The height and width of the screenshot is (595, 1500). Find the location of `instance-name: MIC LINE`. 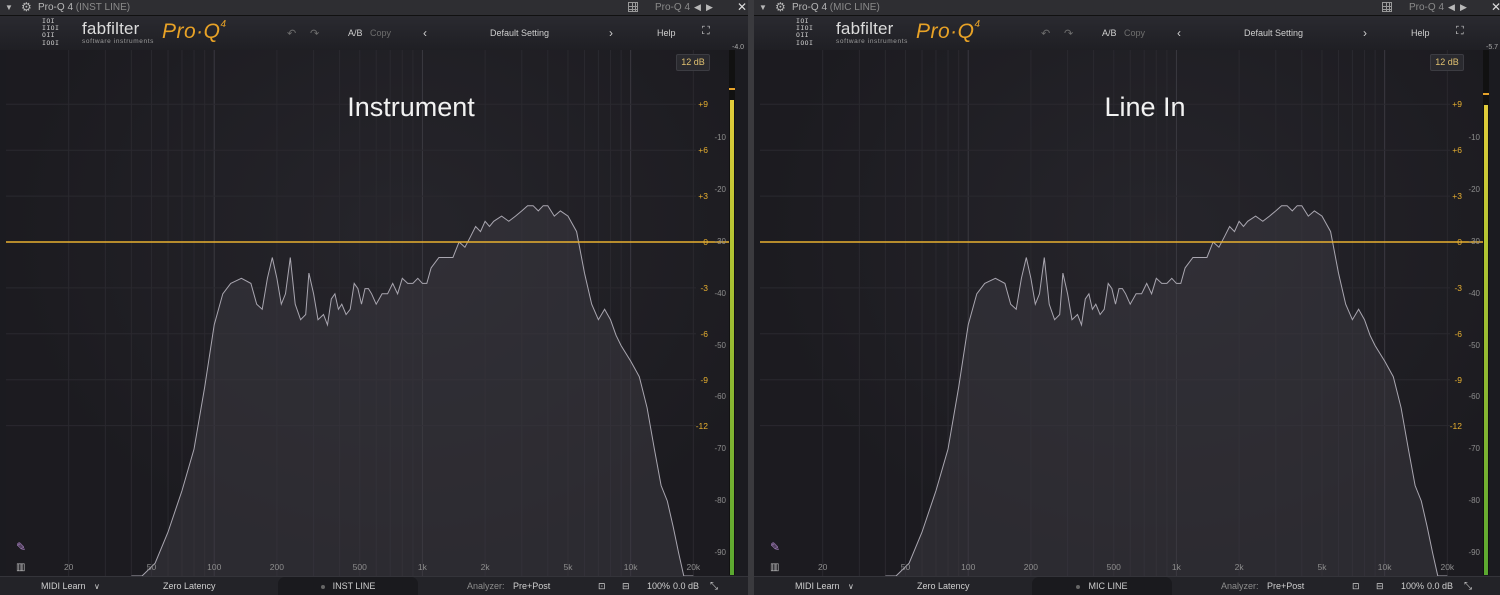

instance-name: MIC LINE is located at coordinates (1108, 586).